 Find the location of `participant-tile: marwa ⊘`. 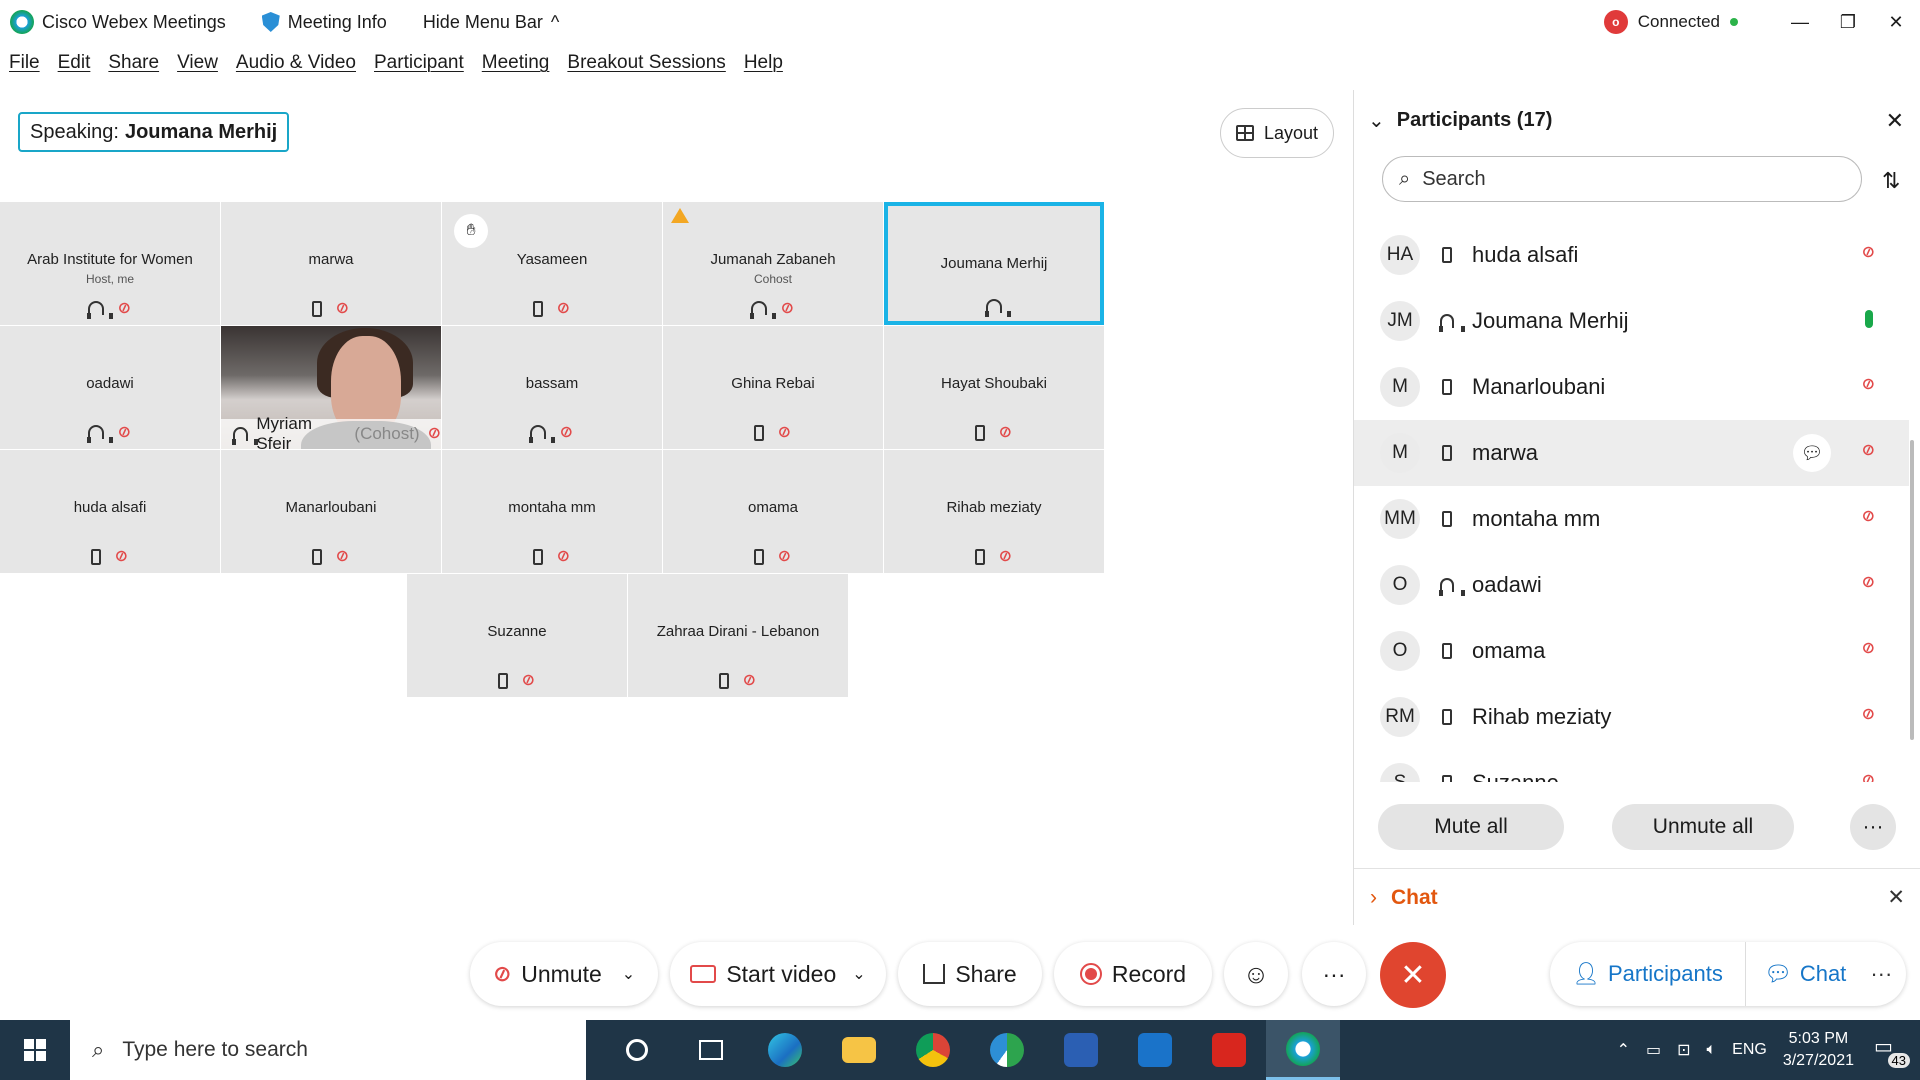

participant-tile: marwa ⊘ is located at coordinates (331, 263).